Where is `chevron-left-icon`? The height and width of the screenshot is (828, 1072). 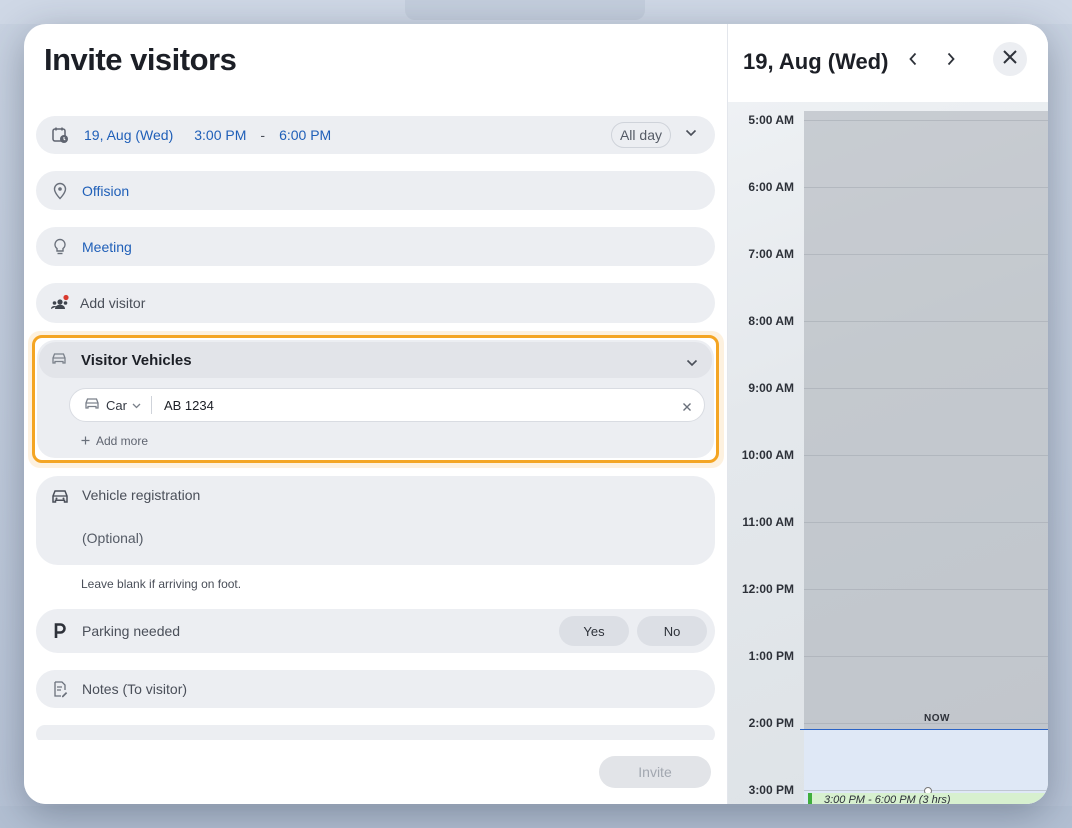 chevron-left-icon is located at coordinates (913, 61).